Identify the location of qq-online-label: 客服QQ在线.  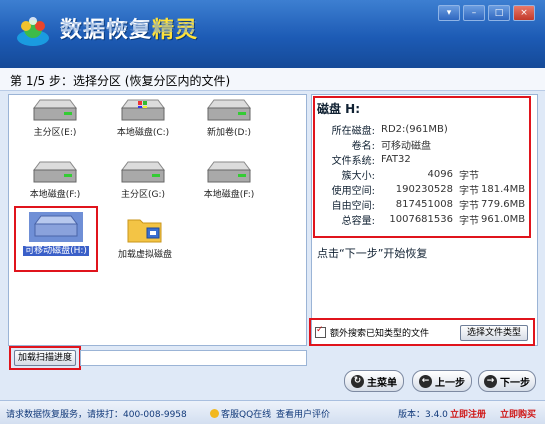
(246, 415).